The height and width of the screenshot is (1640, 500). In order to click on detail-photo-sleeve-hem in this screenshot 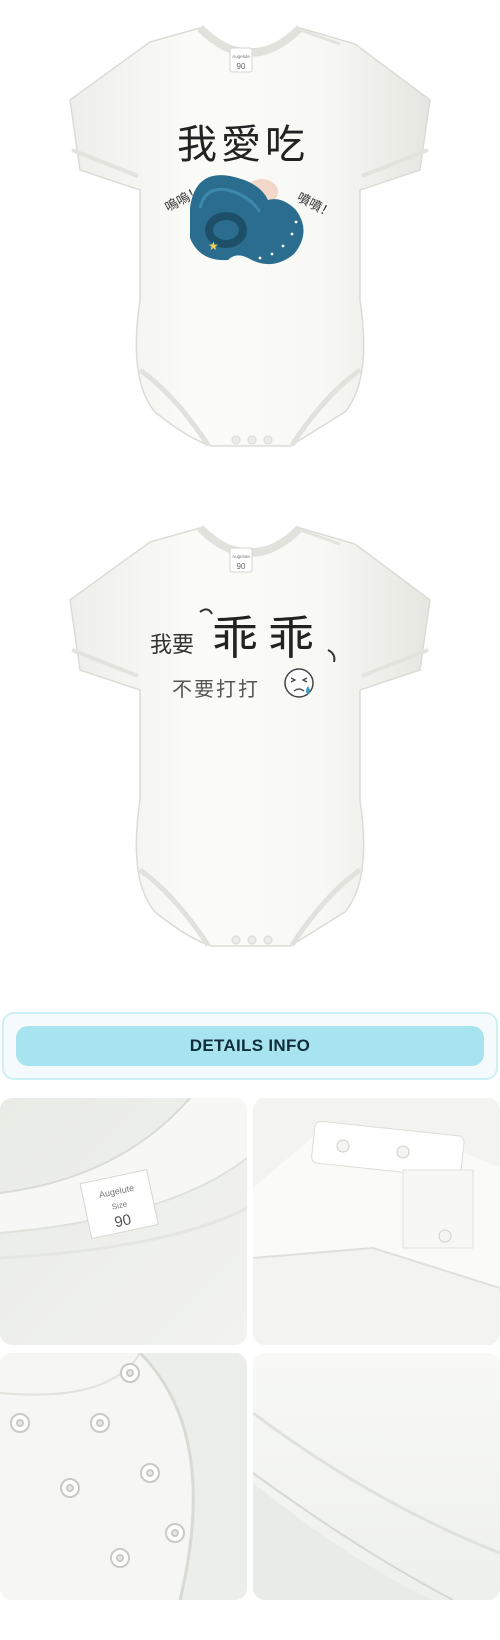, I will do `click(376, 1476)`.